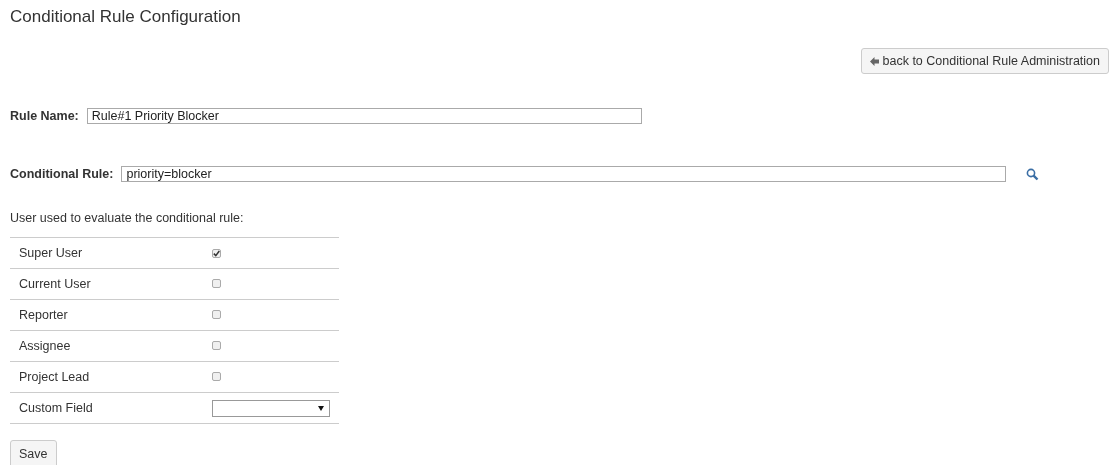 This screenshot has height=465, width=1119. What do you see at coordinates (984, 61) in the screenshot?
I see `back-button: back to Conditional Rule Administration` at bounding box center [984, 61].